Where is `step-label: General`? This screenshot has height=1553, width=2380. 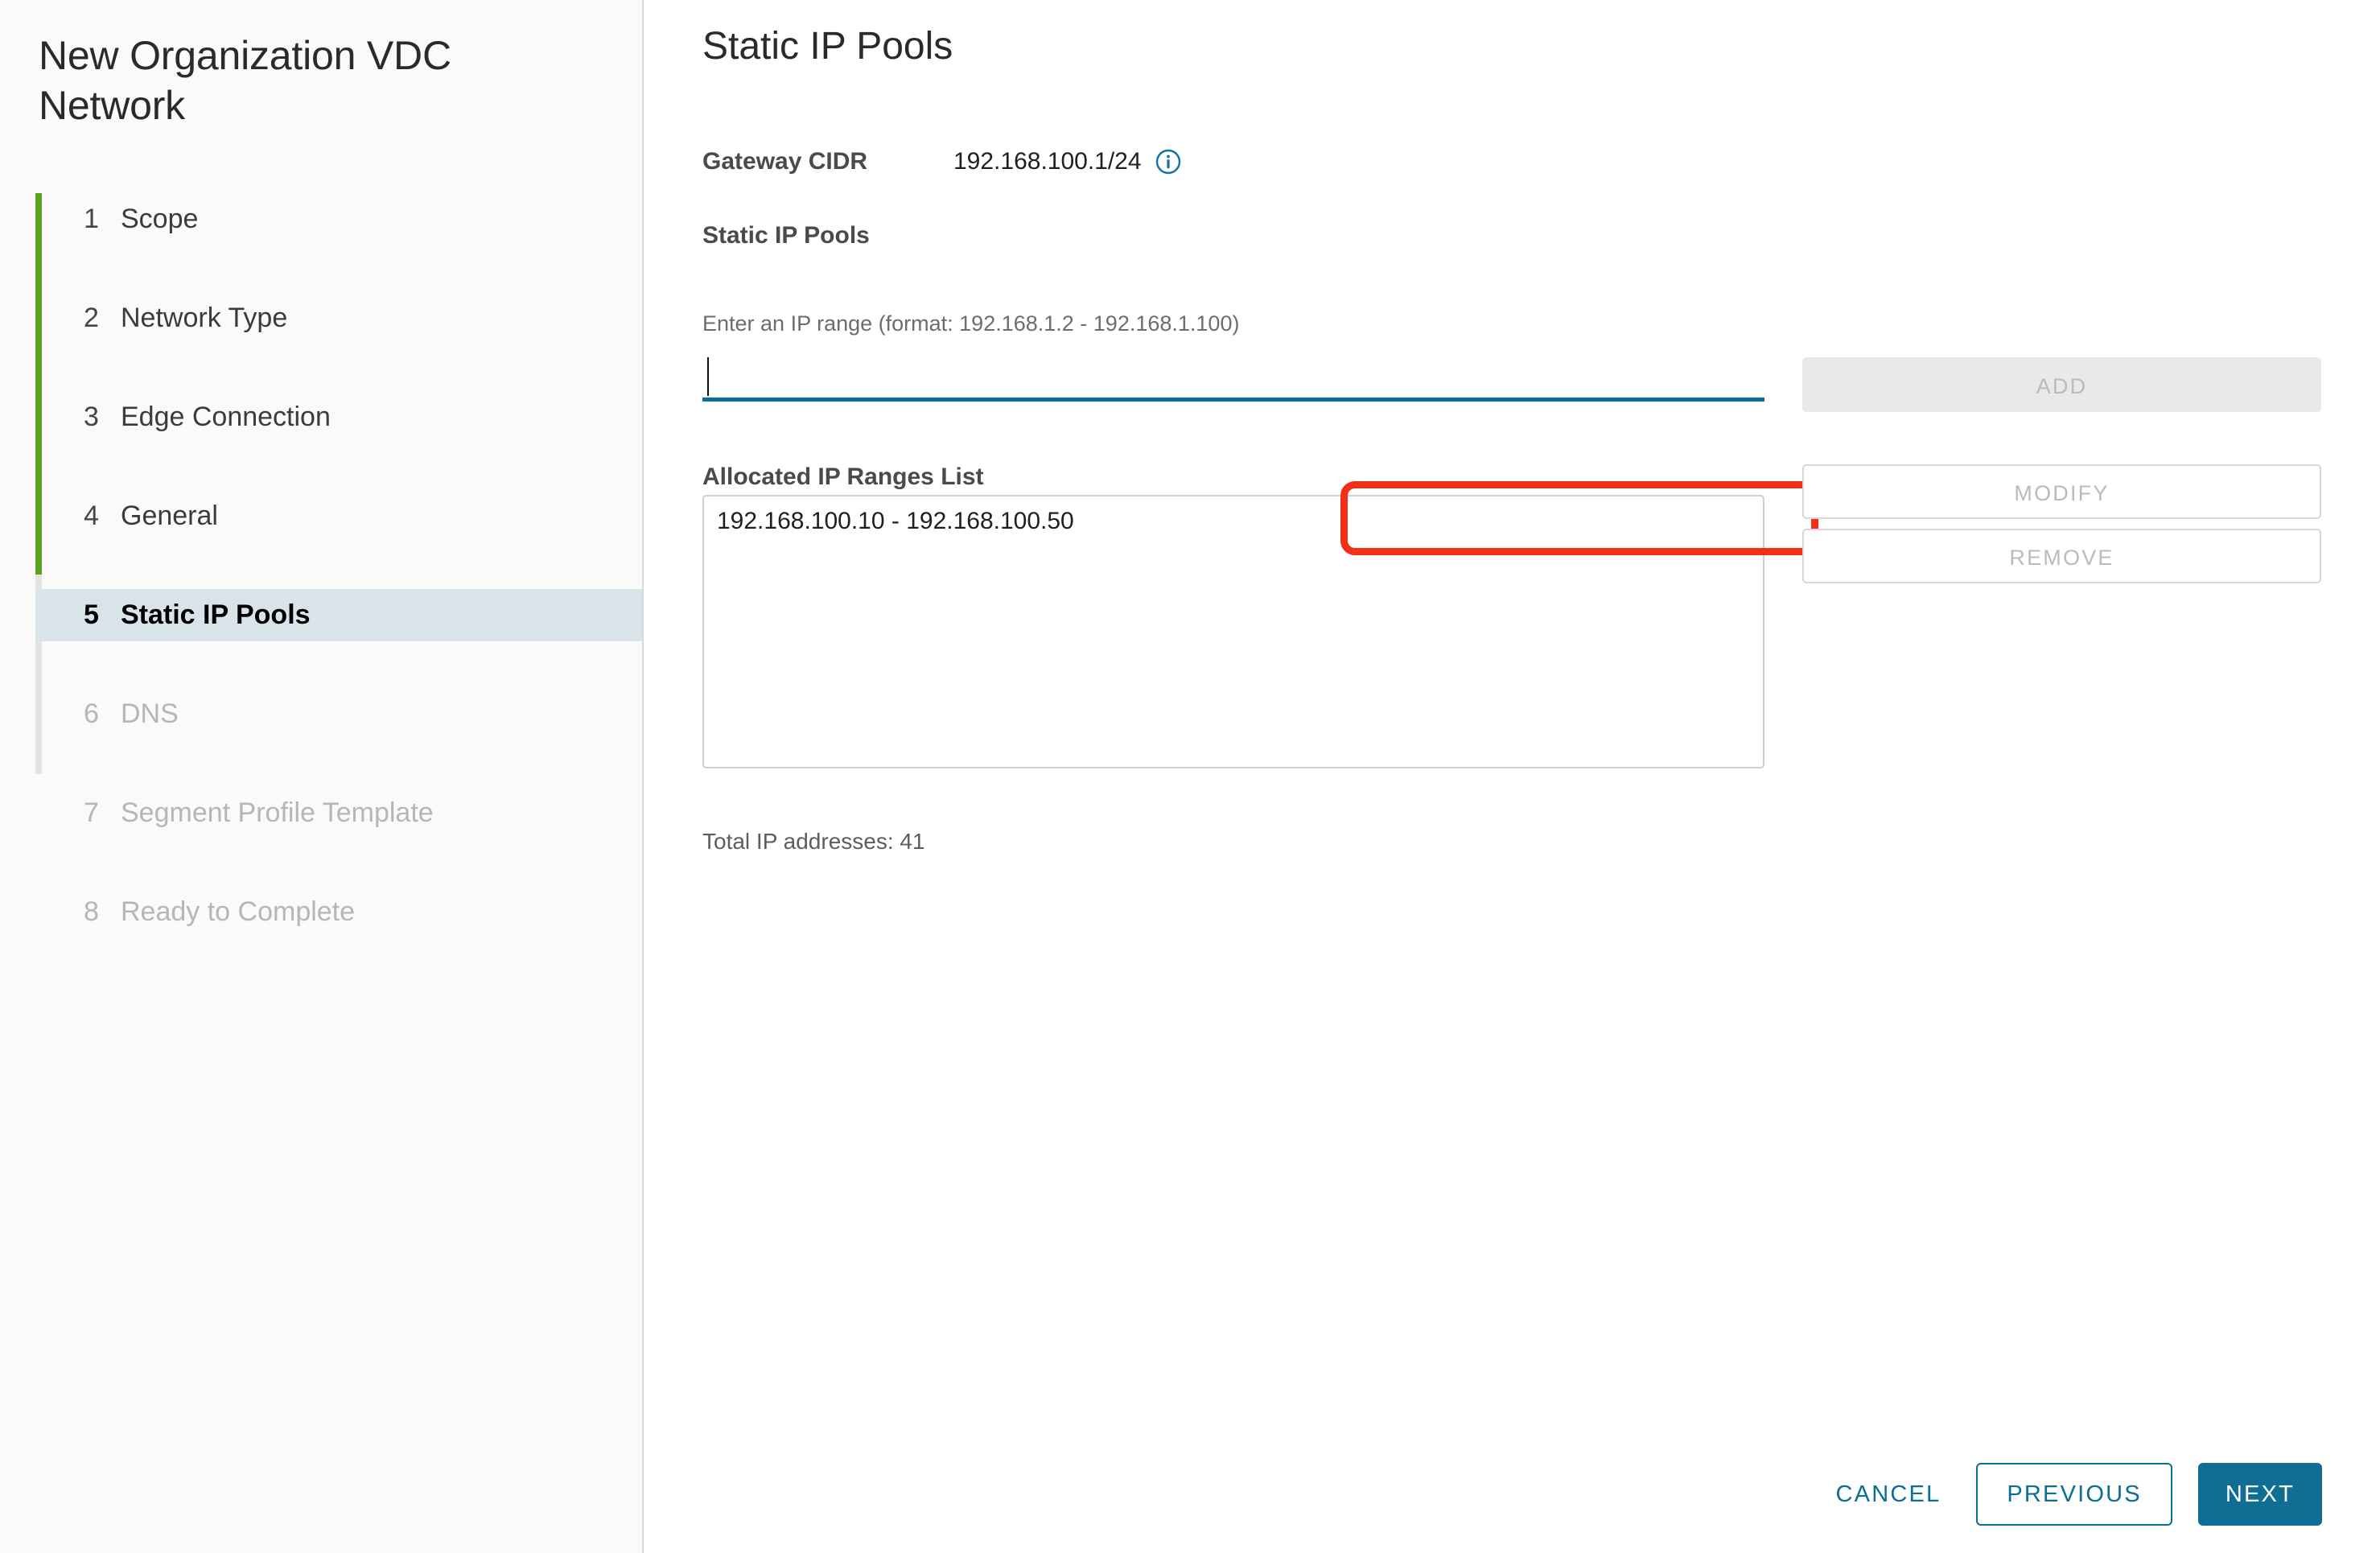
step-label: General is located at coordinates (169, 516).